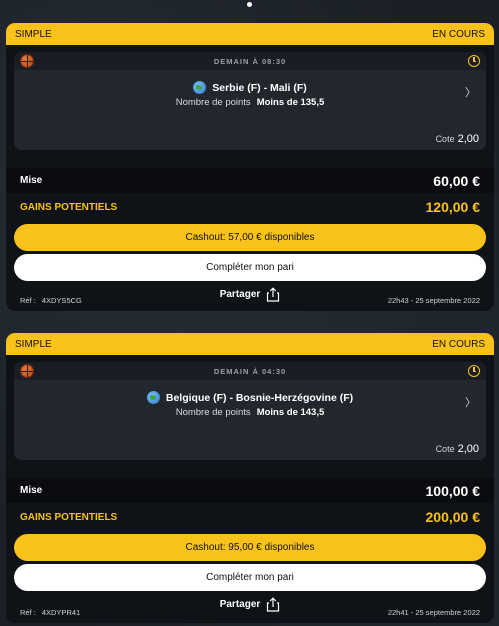 This screenshot has width=499, height=626. I want to click on match-line: Belgique (F) - Bosnie-Herzégovine (F), so click(250, 397).